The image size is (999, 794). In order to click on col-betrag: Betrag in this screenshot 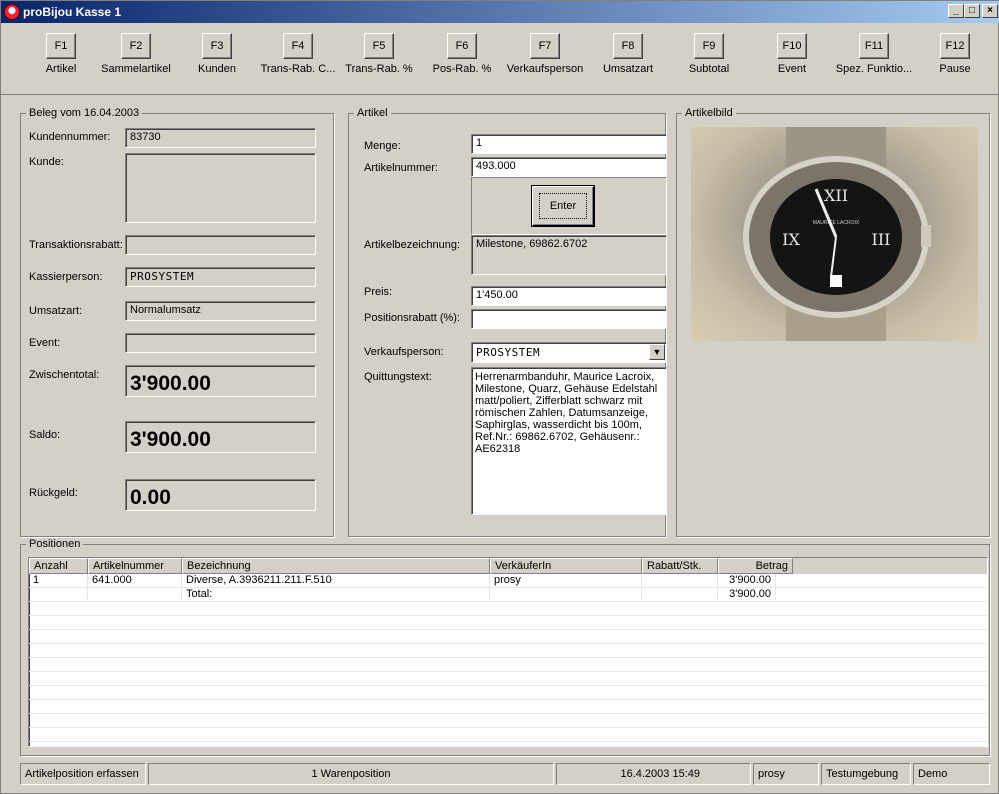, I will do `click(755, 566)`.